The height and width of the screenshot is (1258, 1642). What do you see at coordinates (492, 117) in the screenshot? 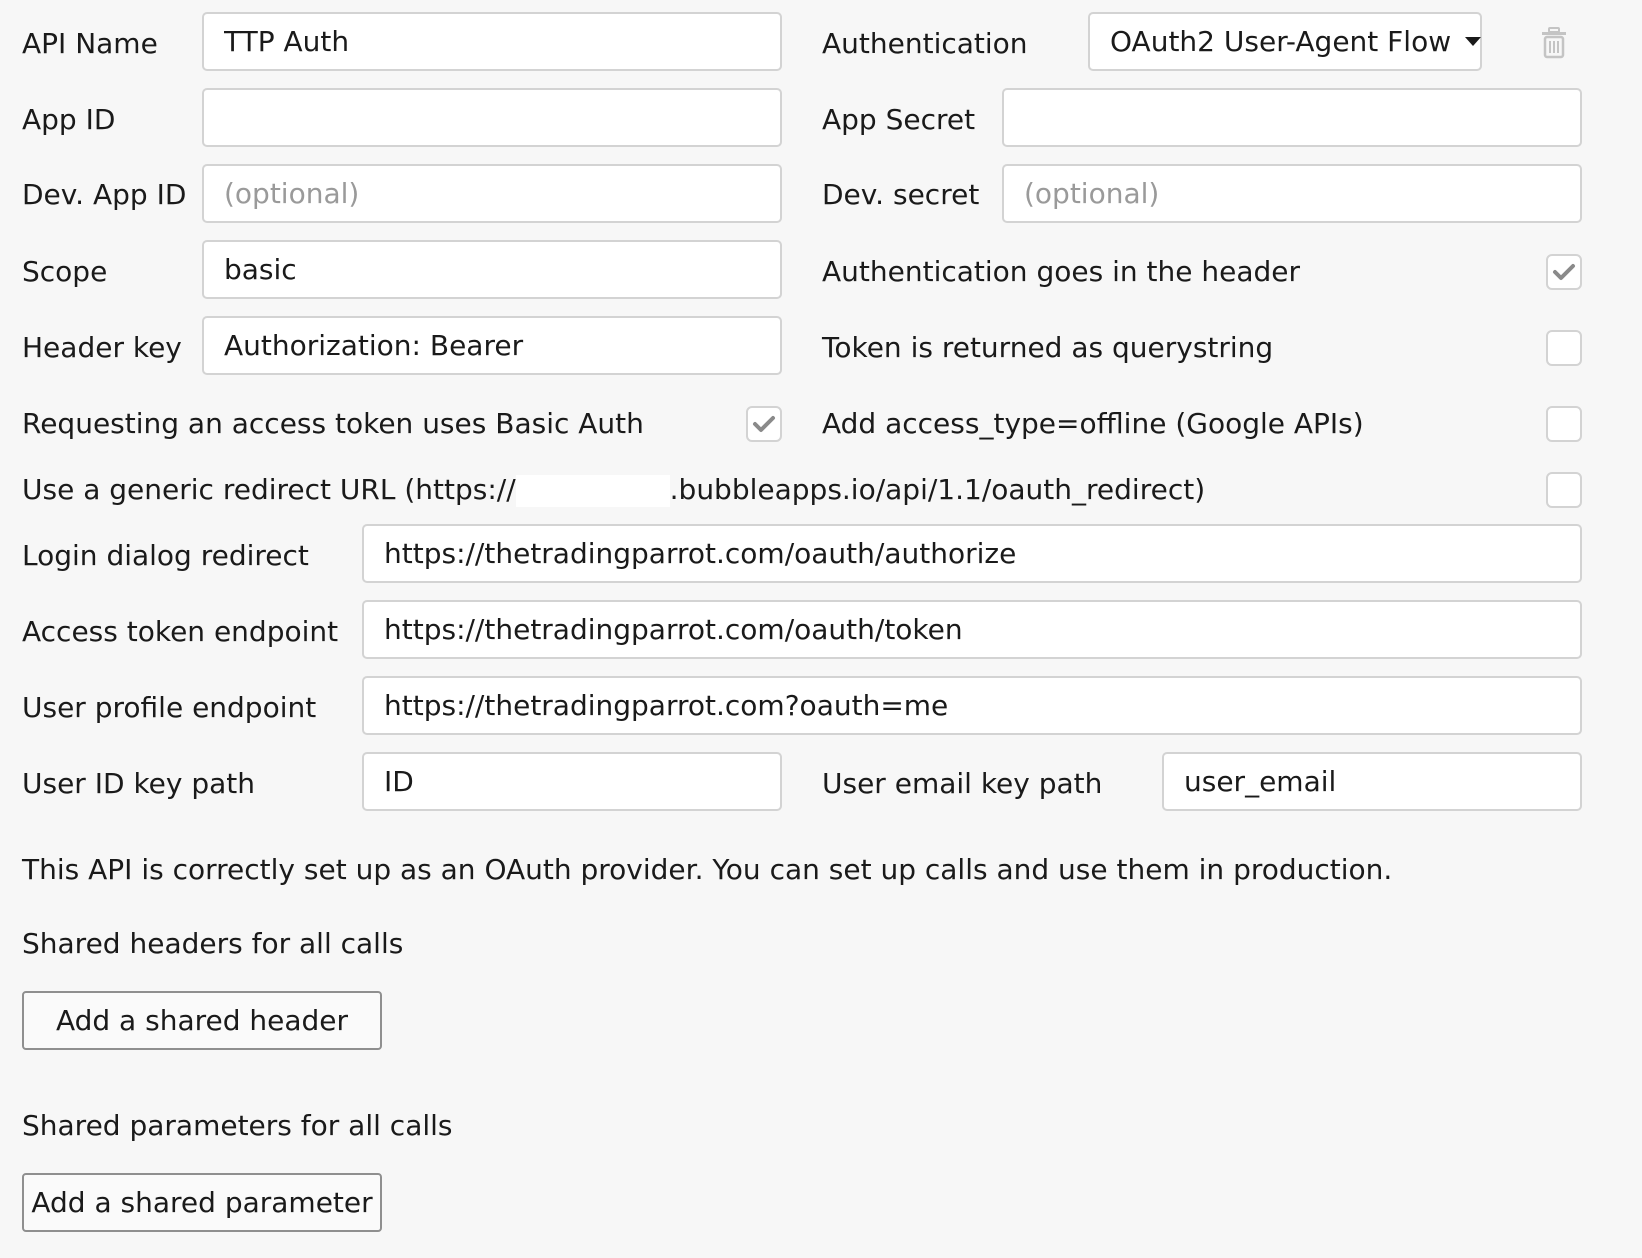
I see `app-id-input` at bounding box center [492, 117].